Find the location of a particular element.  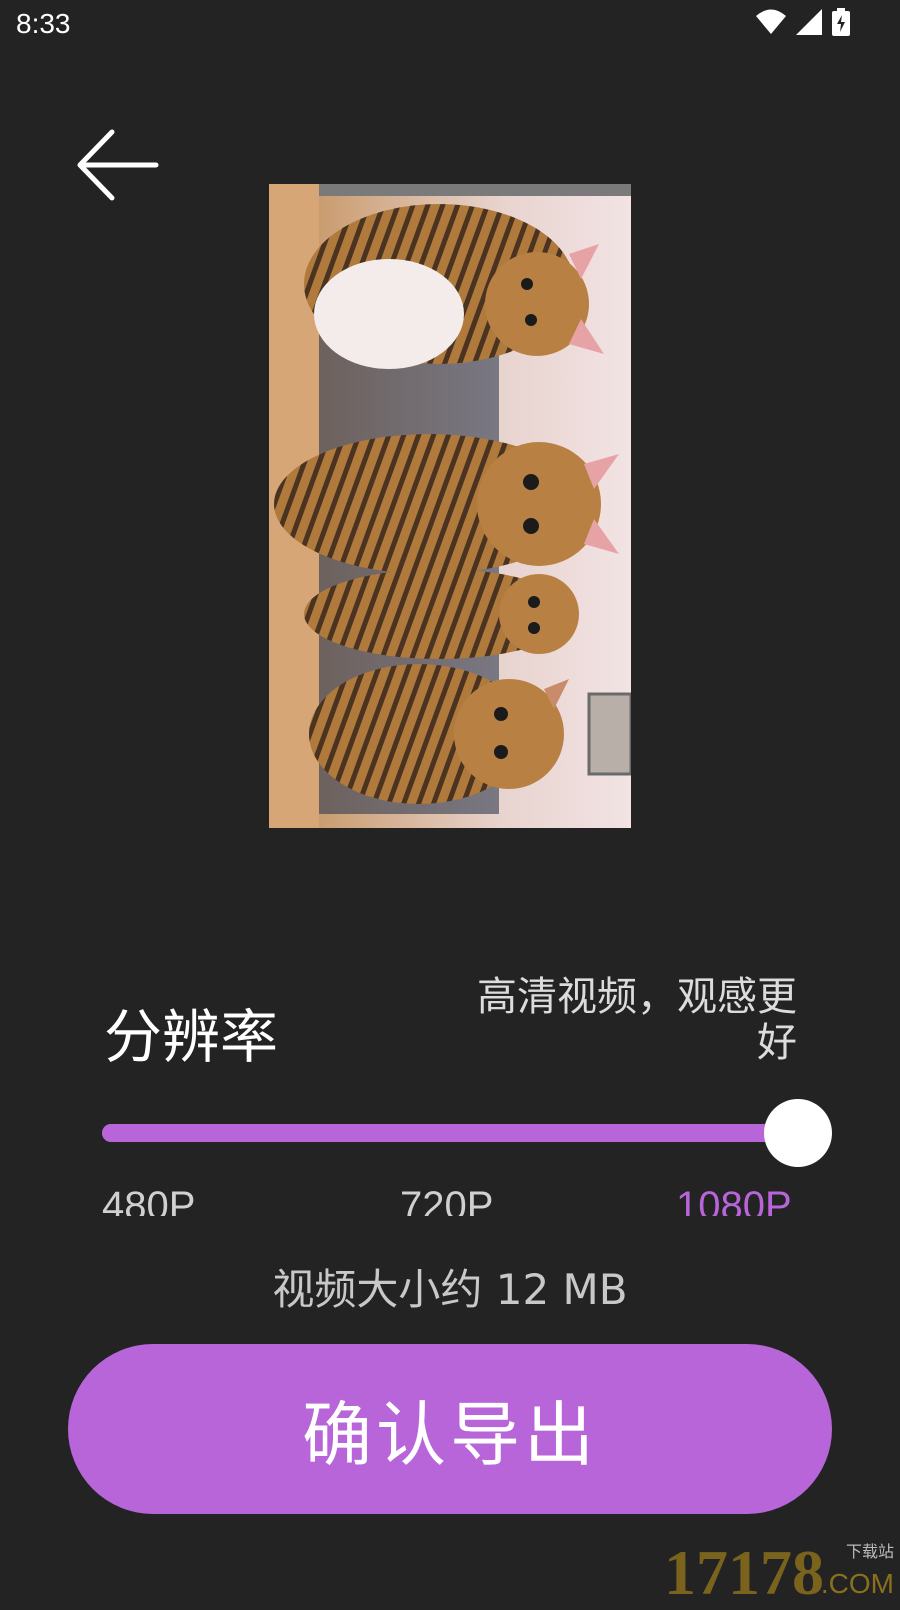

status-bar: 8:33 is located at coordinates (450, 25).